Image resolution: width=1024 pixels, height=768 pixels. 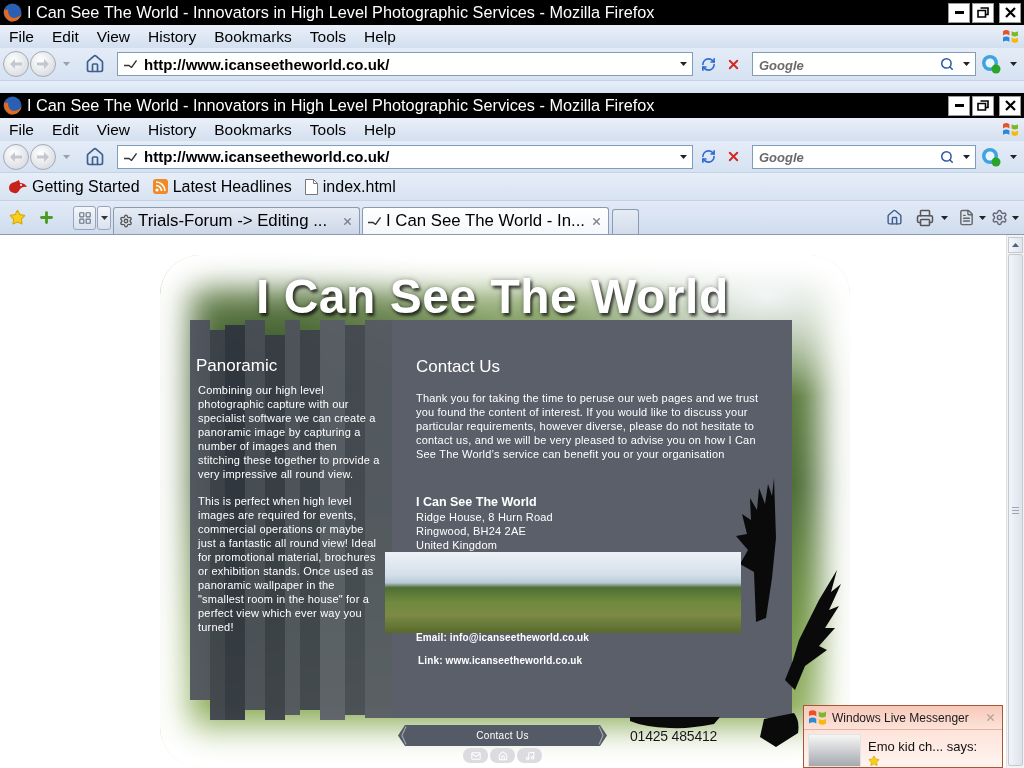 I want to click on scrollbar-thumb, so click(x=1015, y=510).